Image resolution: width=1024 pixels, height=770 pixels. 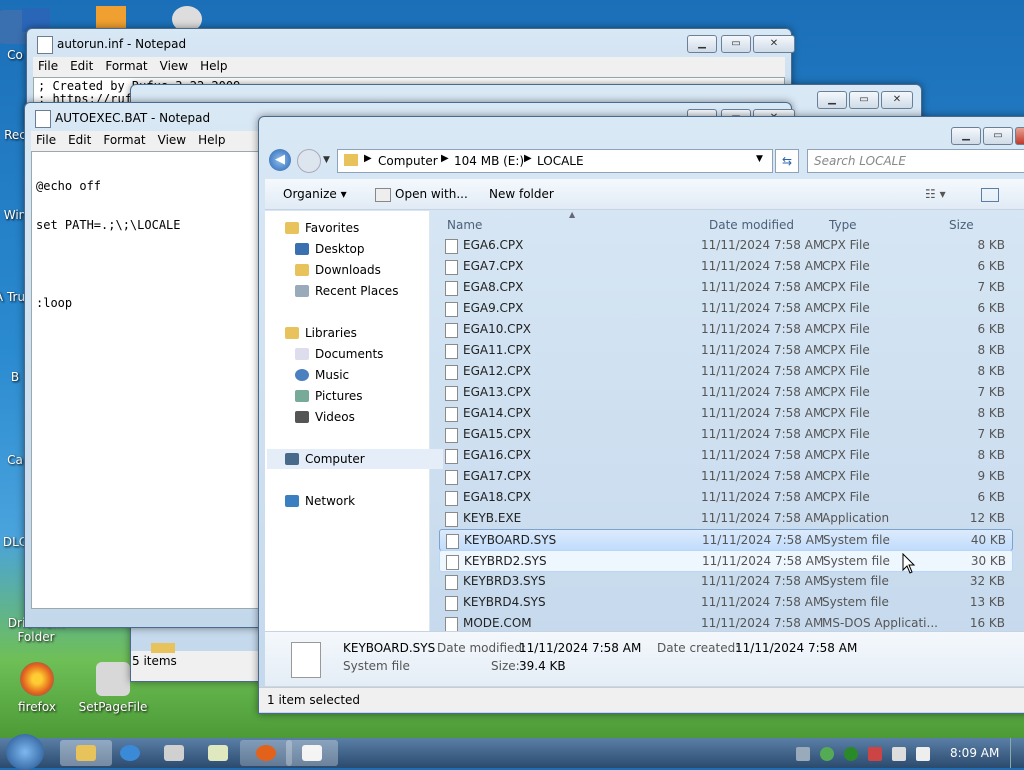 I want to click on file-row: EGA10.CPX 11/11/2024 7:58 AM CPX File 6 KB, so click(x=725, y=329).